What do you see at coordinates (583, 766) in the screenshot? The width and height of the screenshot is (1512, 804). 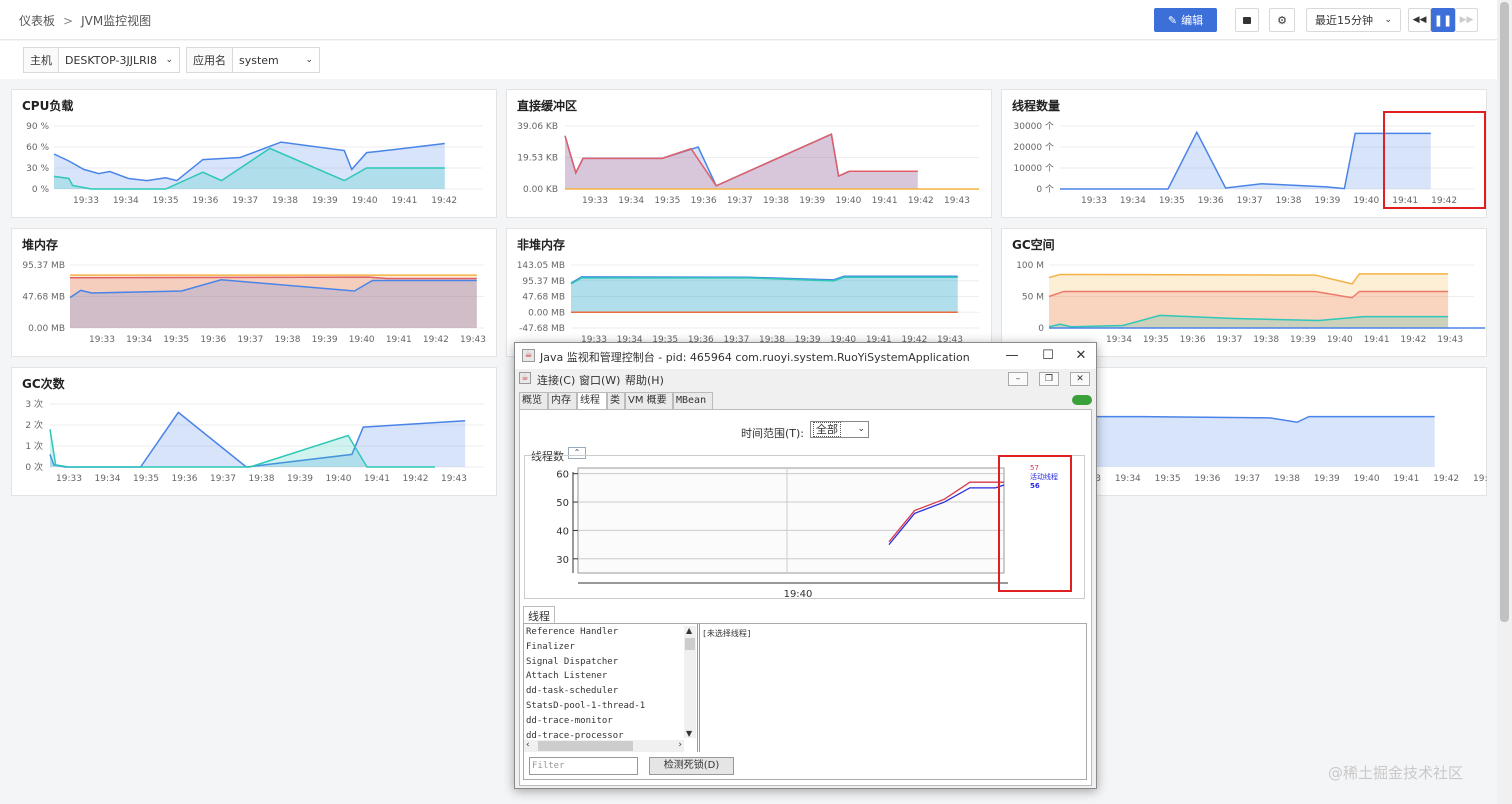 I see `filter-input: Filter` at bounding box center [583, 766].